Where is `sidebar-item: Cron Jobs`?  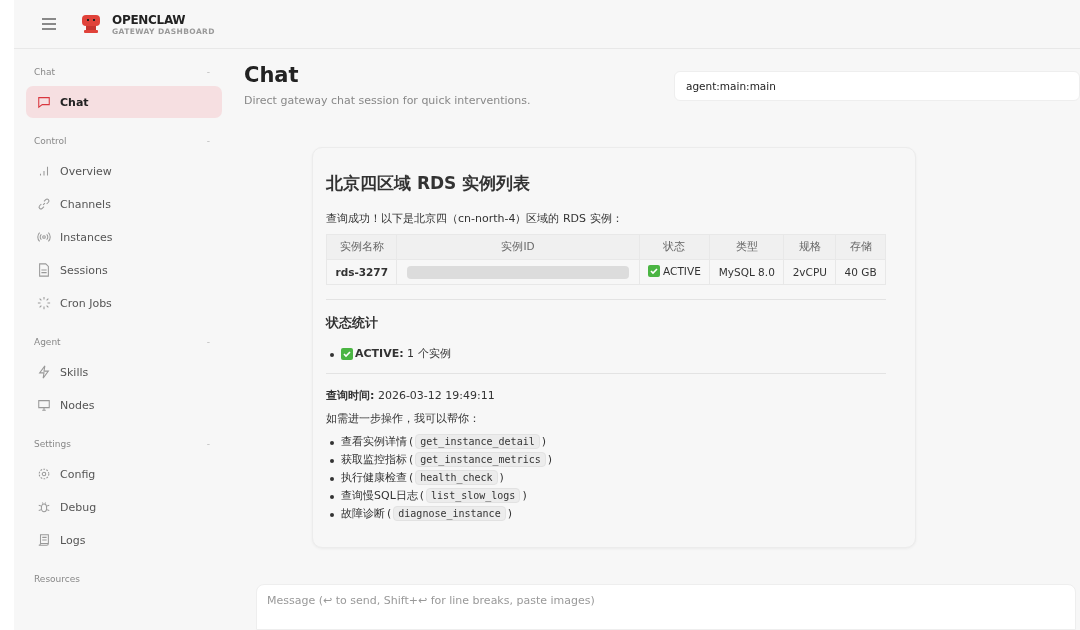 sidebar-item: Cron Jobs is located at coordinates (124, 303).